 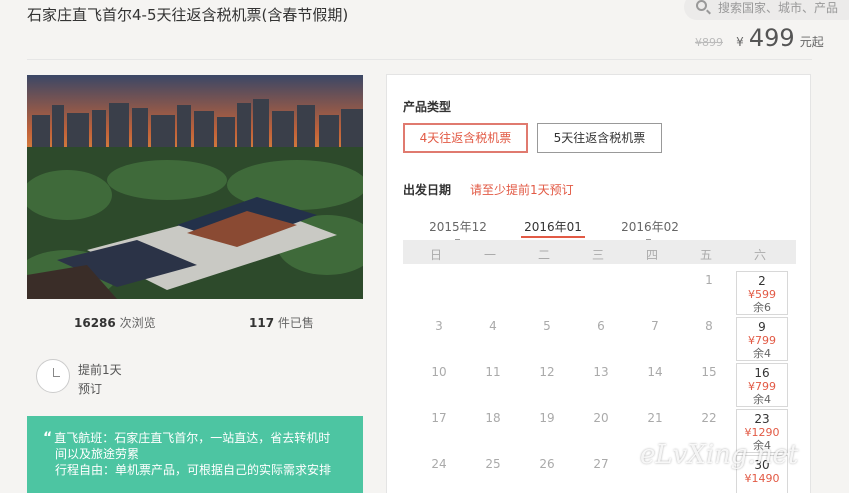 I want to click on sold-stat: 117 件已售, so click(x=281, y=322).